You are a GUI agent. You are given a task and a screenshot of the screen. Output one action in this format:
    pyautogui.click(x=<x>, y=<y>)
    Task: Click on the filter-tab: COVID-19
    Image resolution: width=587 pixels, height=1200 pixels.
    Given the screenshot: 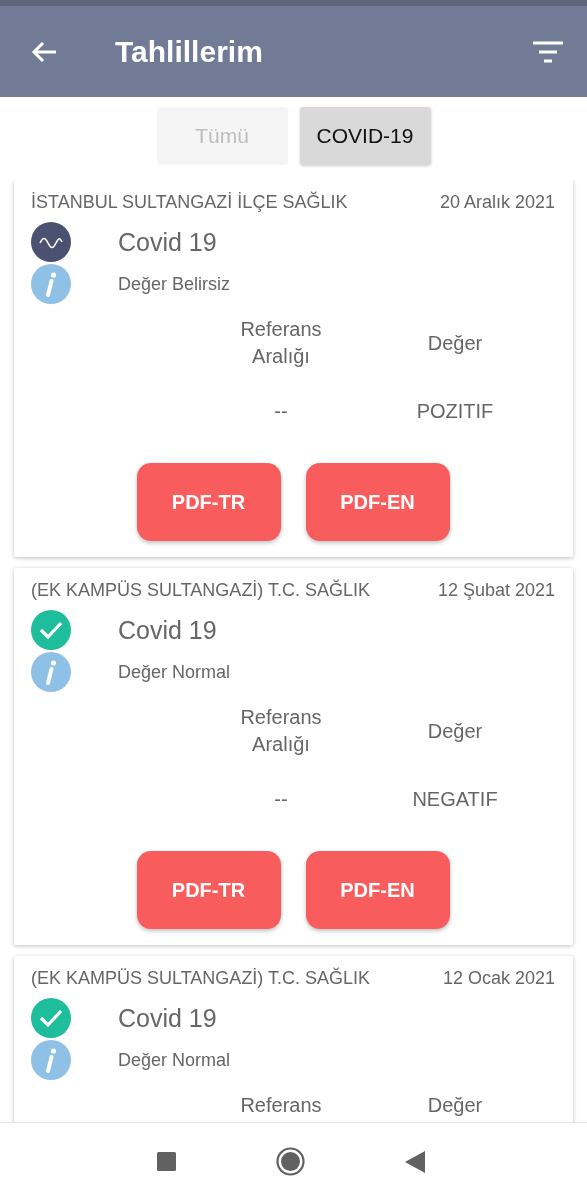 What is the action you would take?
    pyautogui.click(x=365, y=136)
    